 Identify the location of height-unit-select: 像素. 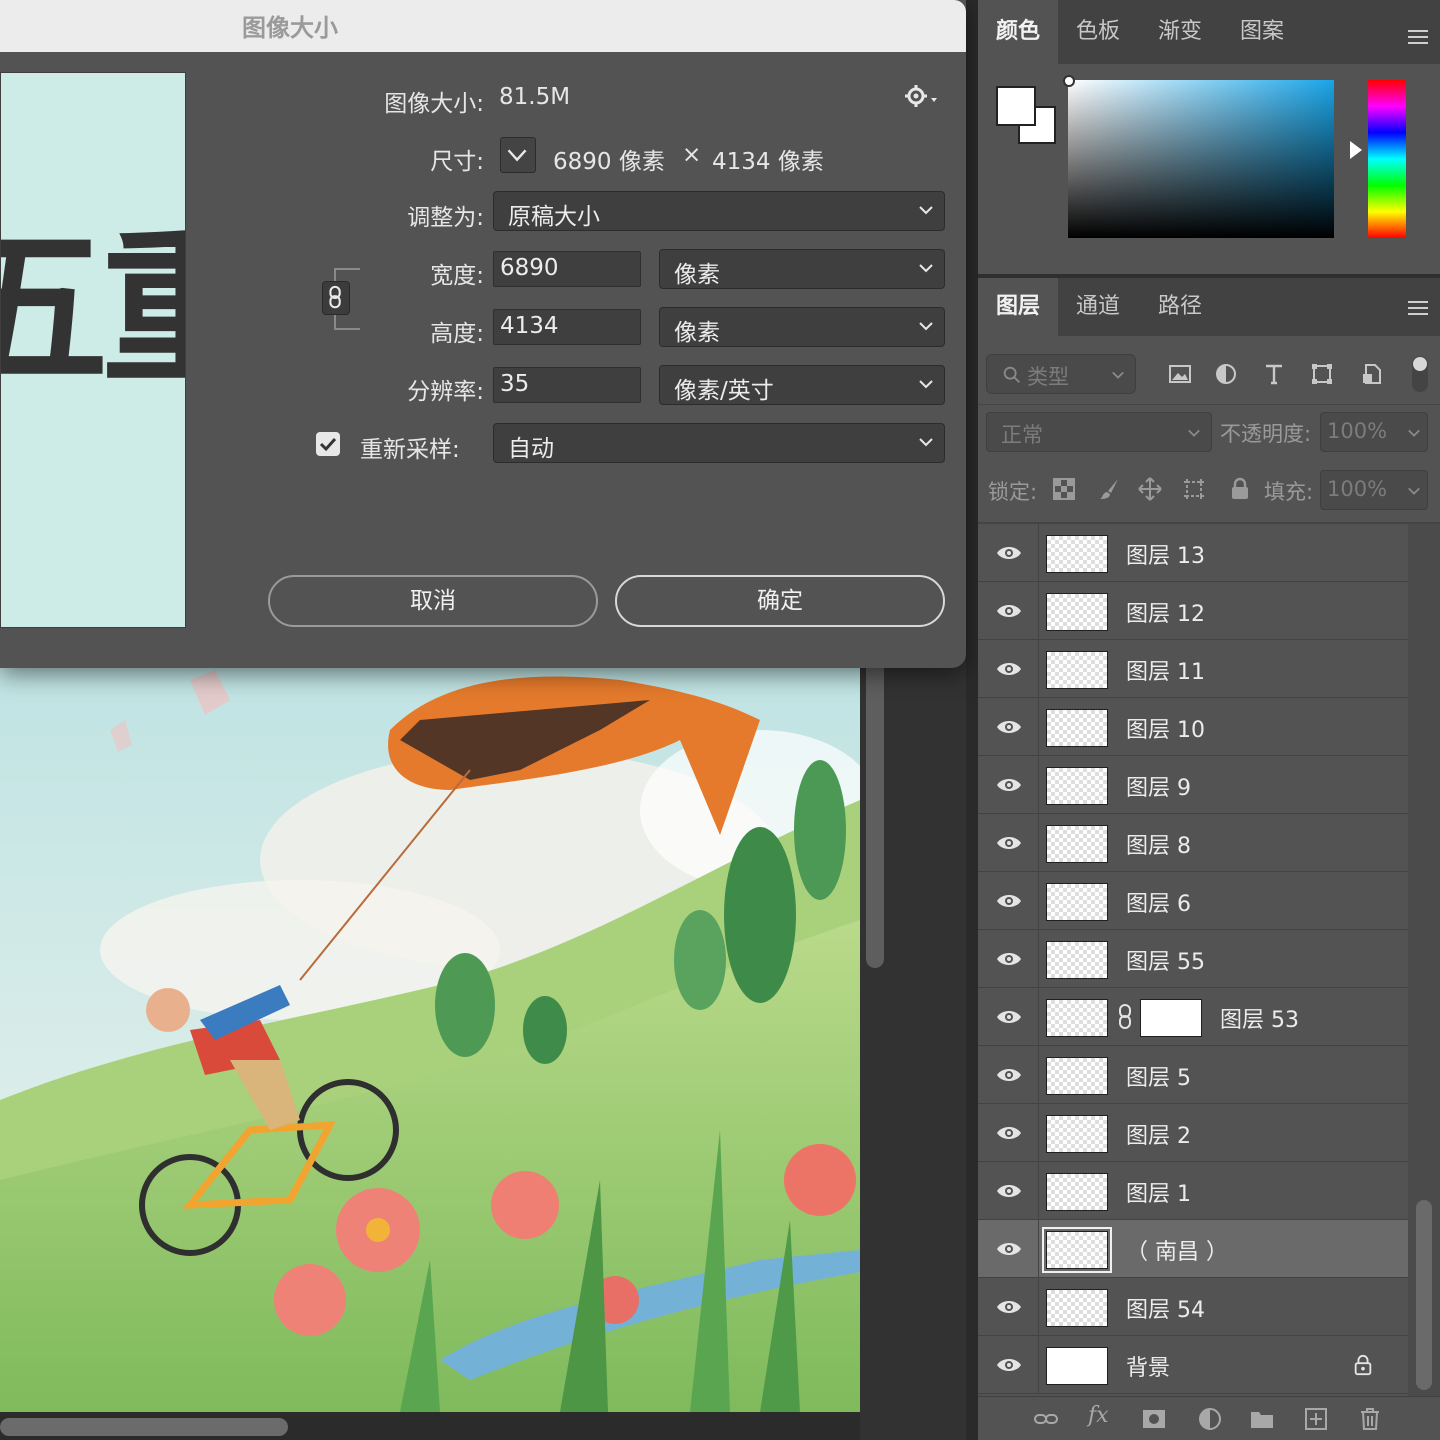
(802, 327).